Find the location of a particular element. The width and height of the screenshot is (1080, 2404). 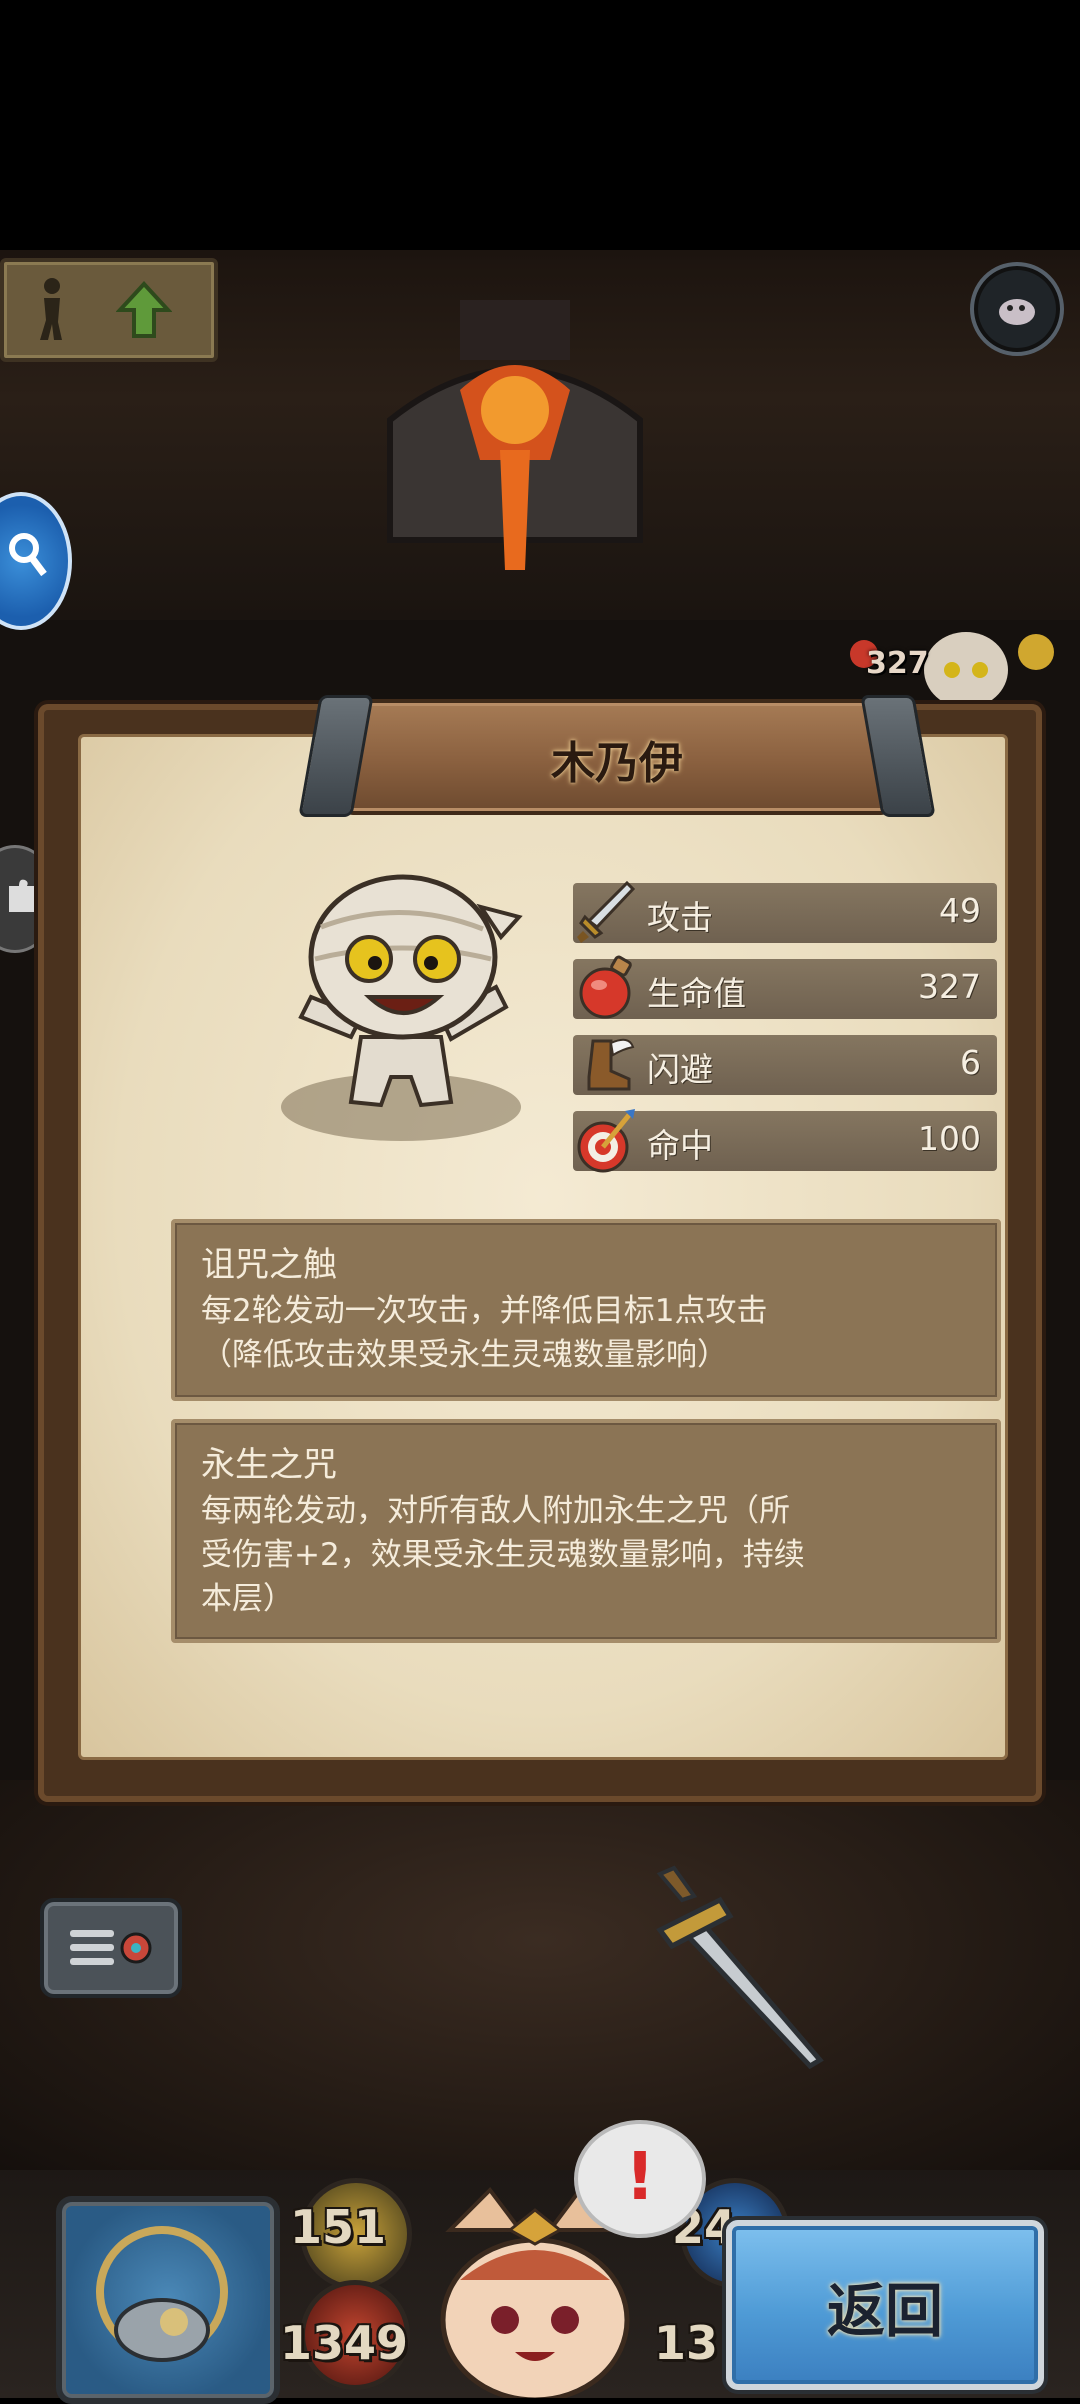

knight-icon is located at coordinates (162, 2294).